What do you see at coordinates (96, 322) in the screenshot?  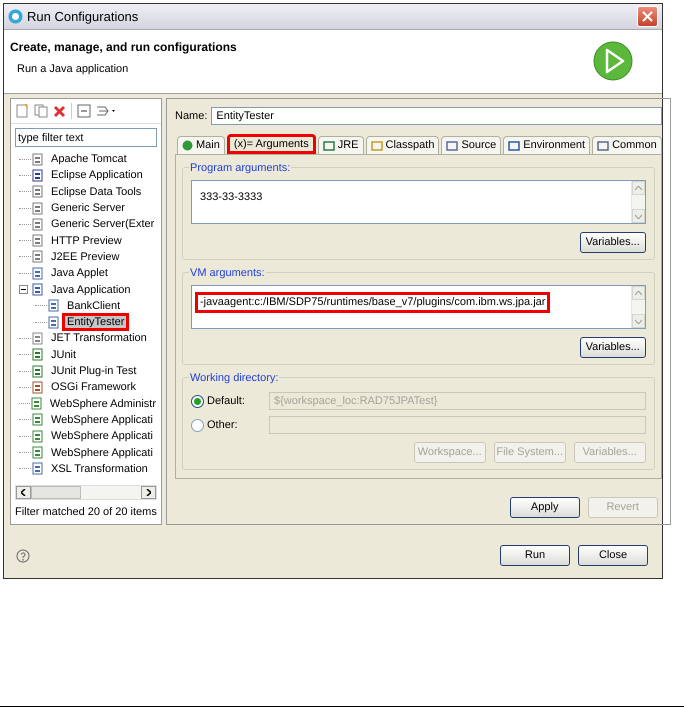 I see `tree-item: EntityTester` at bounding box center [96, 322].